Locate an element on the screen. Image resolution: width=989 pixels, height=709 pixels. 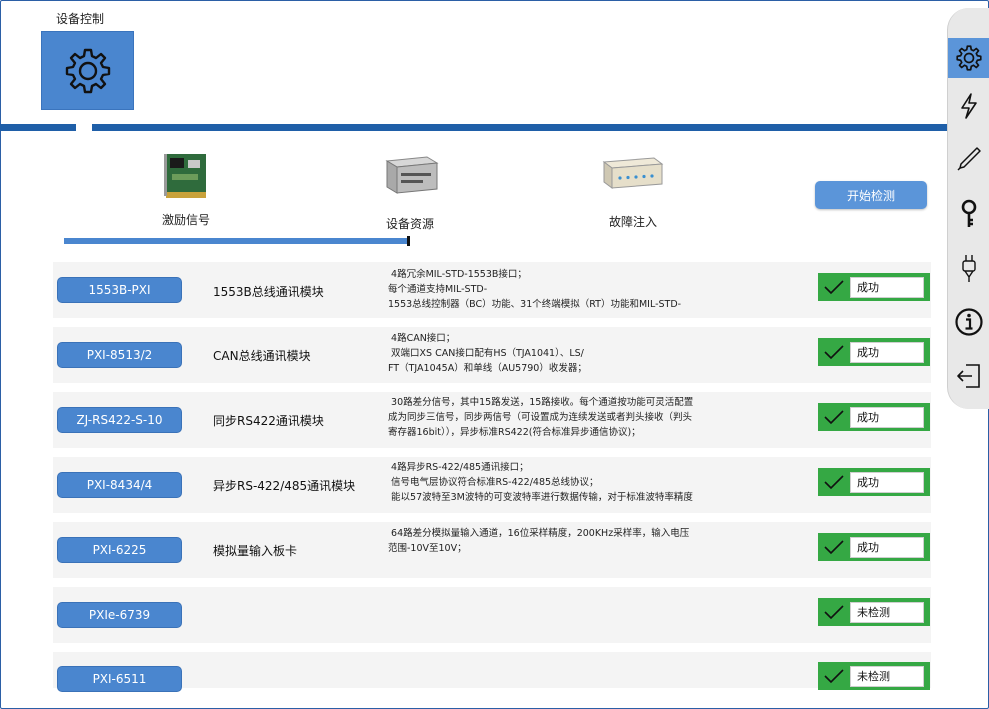
device-control-tile is located at coordinates (87, 70).